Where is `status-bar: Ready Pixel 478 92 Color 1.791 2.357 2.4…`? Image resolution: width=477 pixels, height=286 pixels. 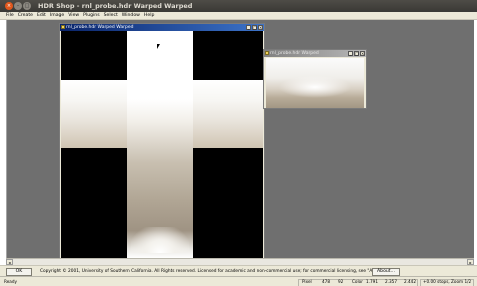
status-bar: Ready Pixel 478 92 Color 1.791 2.357 2.4… is located at coordinates (238, 281).